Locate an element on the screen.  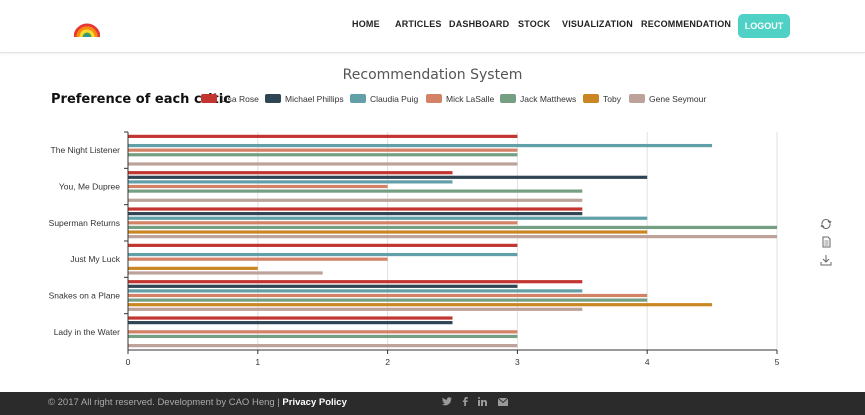
data-view-icon is located at coordinates (826, 242).